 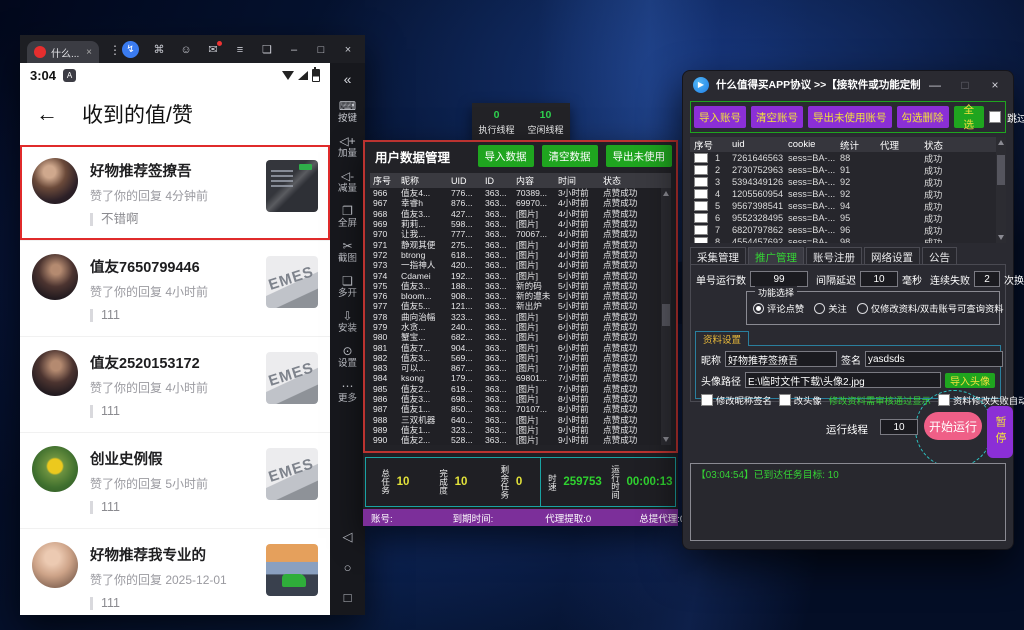 What do you see at coordinates (347, 75) in the screenshot?
I see `sidebar-collapse-icon: «` at bounding box center [347, 75].